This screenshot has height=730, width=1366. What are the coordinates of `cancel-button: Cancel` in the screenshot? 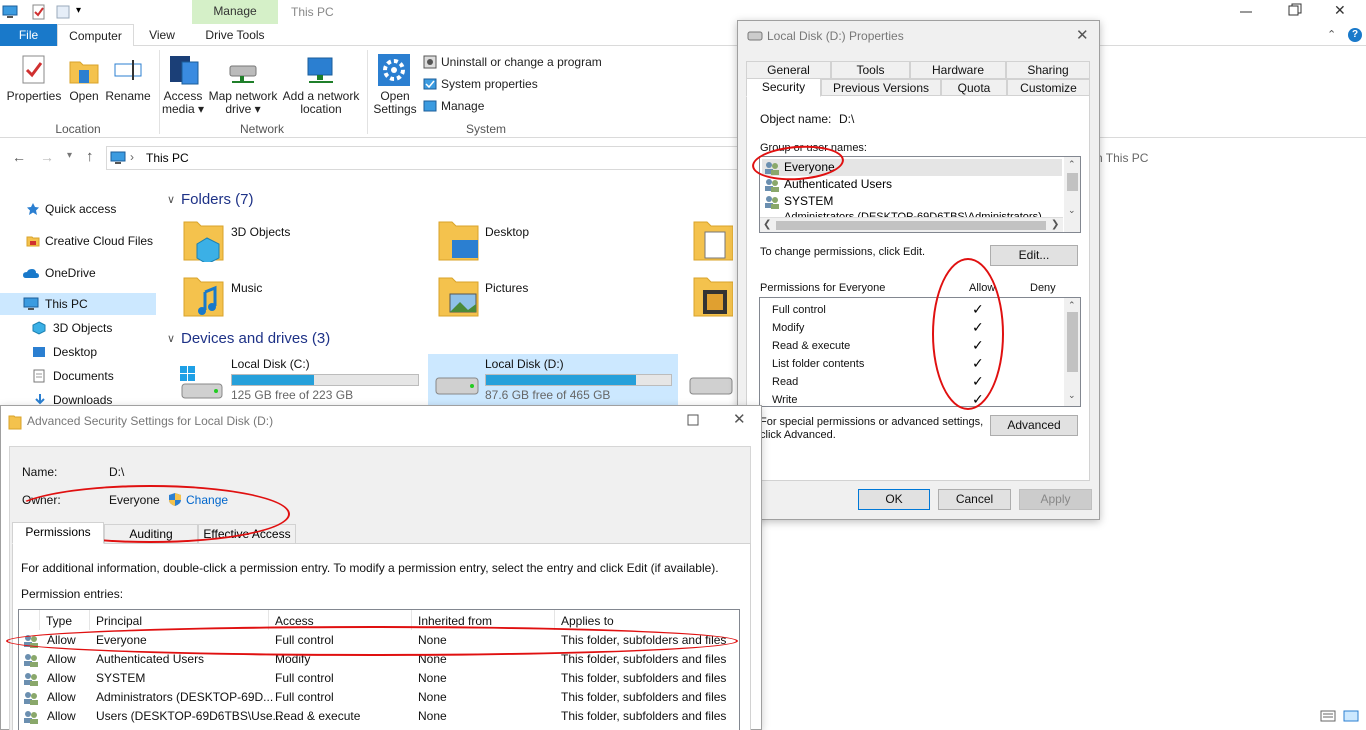 It's located at (974, 499).